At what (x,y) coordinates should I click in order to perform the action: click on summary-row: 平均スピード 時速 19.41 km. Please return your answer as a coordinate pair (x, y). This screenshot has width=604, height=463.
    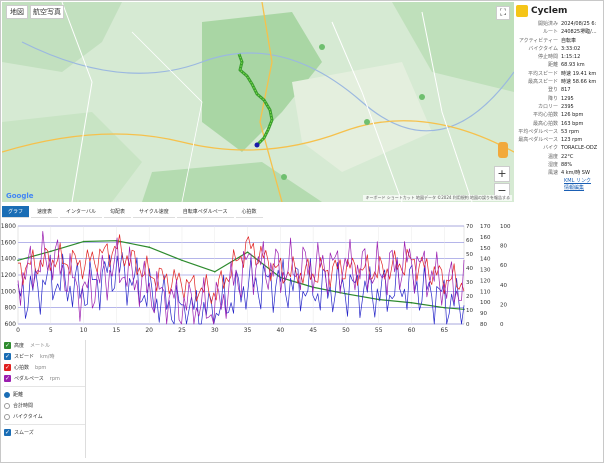
    Looking at the image, I should click on (558, 74).